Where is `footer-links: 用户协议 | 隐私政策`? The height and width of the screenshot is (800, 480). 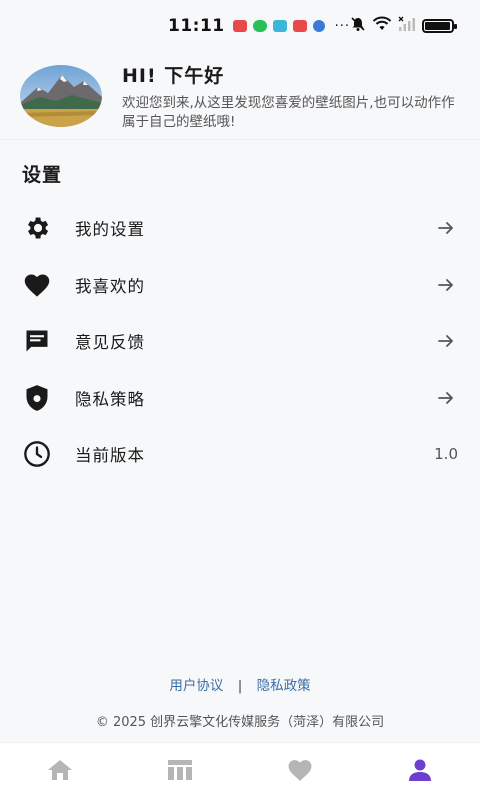
footer-links: 用户协议 | 隐私政策 is located at coordinates (240, 684).